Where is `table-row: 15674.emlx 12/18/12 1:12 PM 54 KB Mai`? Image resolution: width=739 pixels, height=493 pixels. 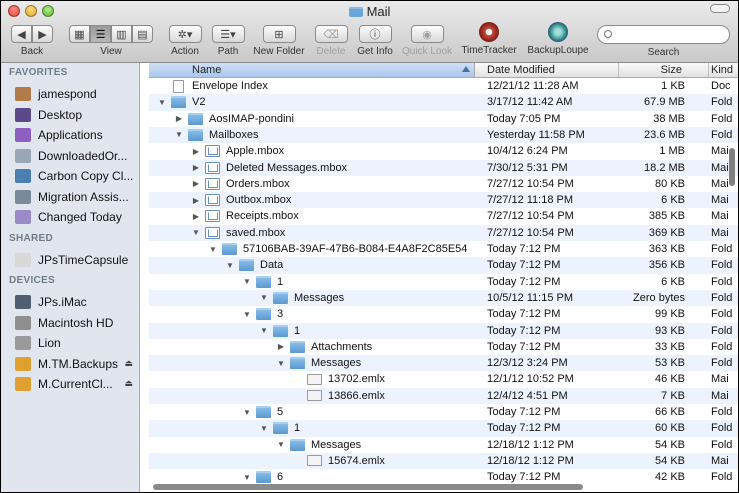
table-row: 15674.emlx 12/18/12 1:12 PM 54 KB Mai is located at coordinates (443, 461).